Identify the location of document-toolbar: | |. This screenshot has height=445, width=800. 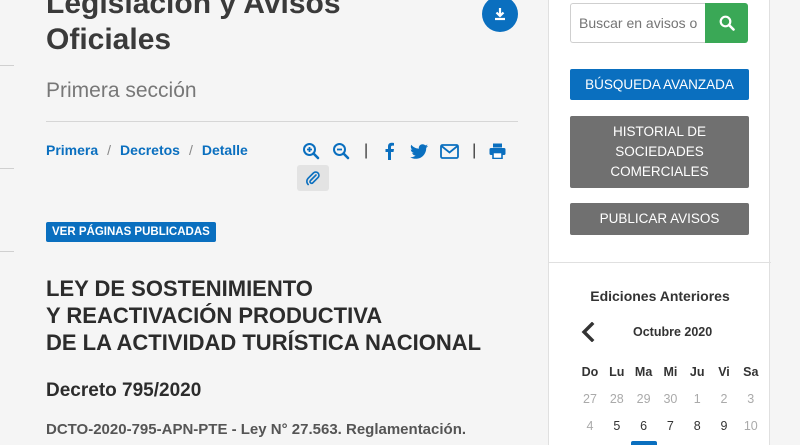
(408, 151).